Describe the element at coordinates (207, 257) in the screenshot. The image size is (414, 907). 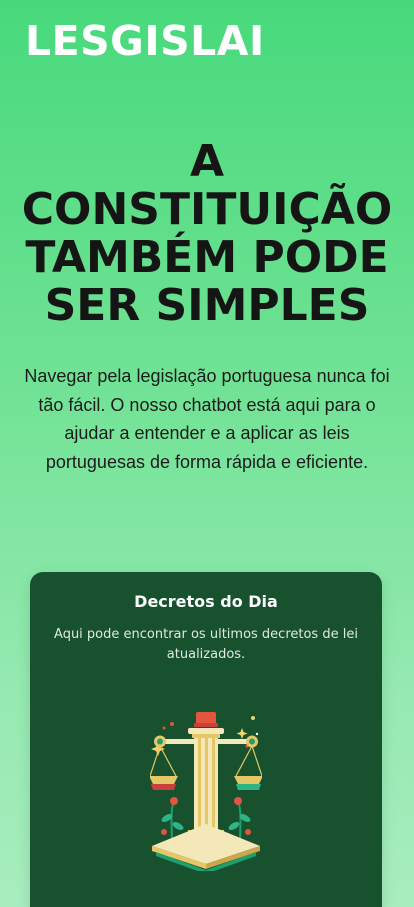
I see `hero-title-line: TAMBÉM PODE` at that location.